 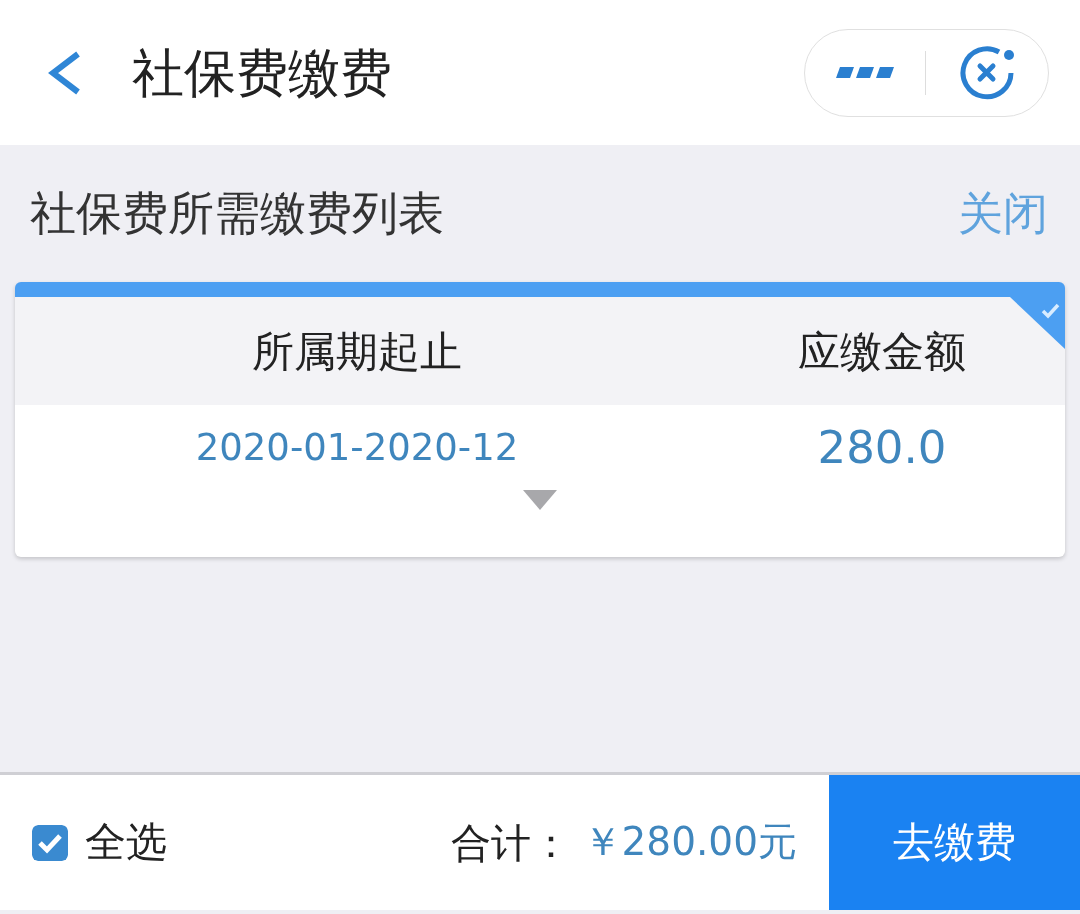 I want to click on select-all-checkbox, so click(x=50, y=842).